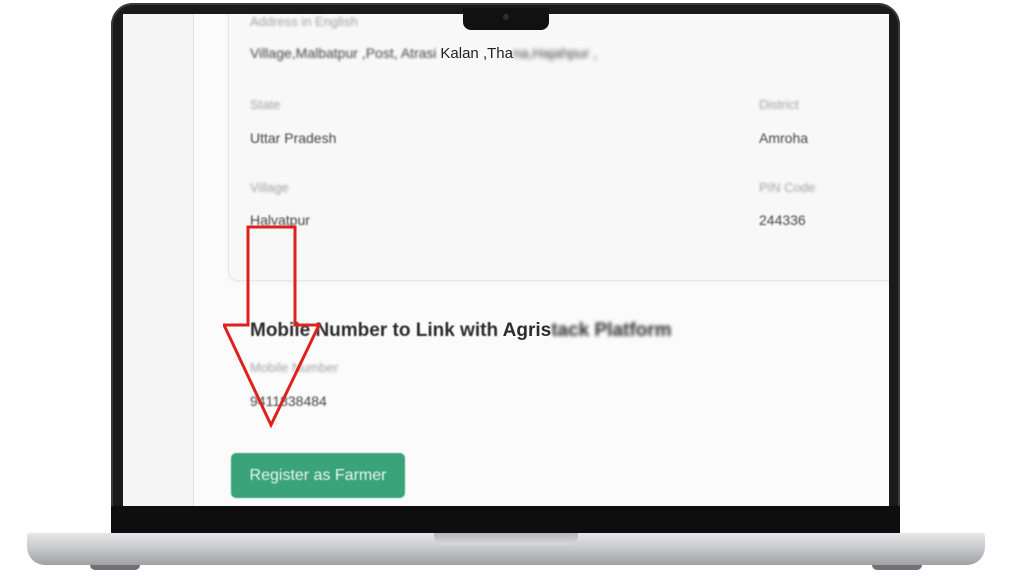  I want to click on laptop-foot-left, so click(115, 567).